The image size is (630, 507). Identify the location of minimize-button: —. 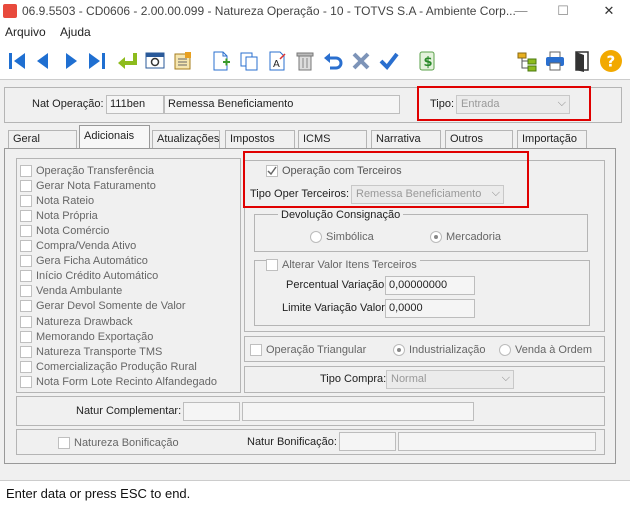
(521, 11).